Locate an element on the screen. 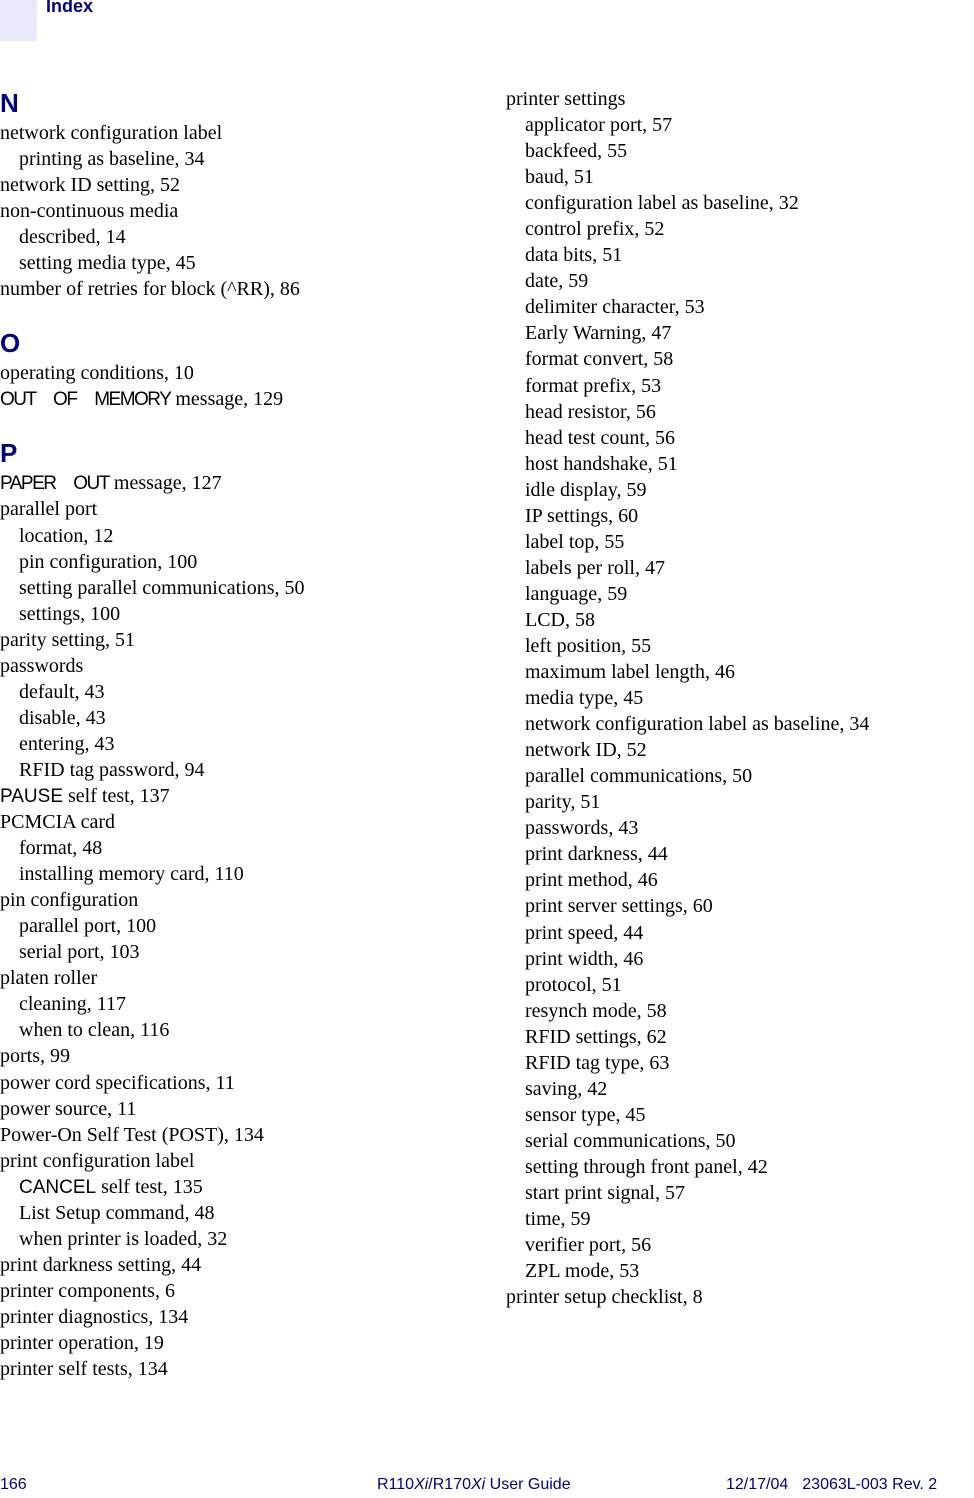 The image size is (974, 1498). entry-text: Power-On Self Test (POST), 134 is located at coordinates (132, 1134).